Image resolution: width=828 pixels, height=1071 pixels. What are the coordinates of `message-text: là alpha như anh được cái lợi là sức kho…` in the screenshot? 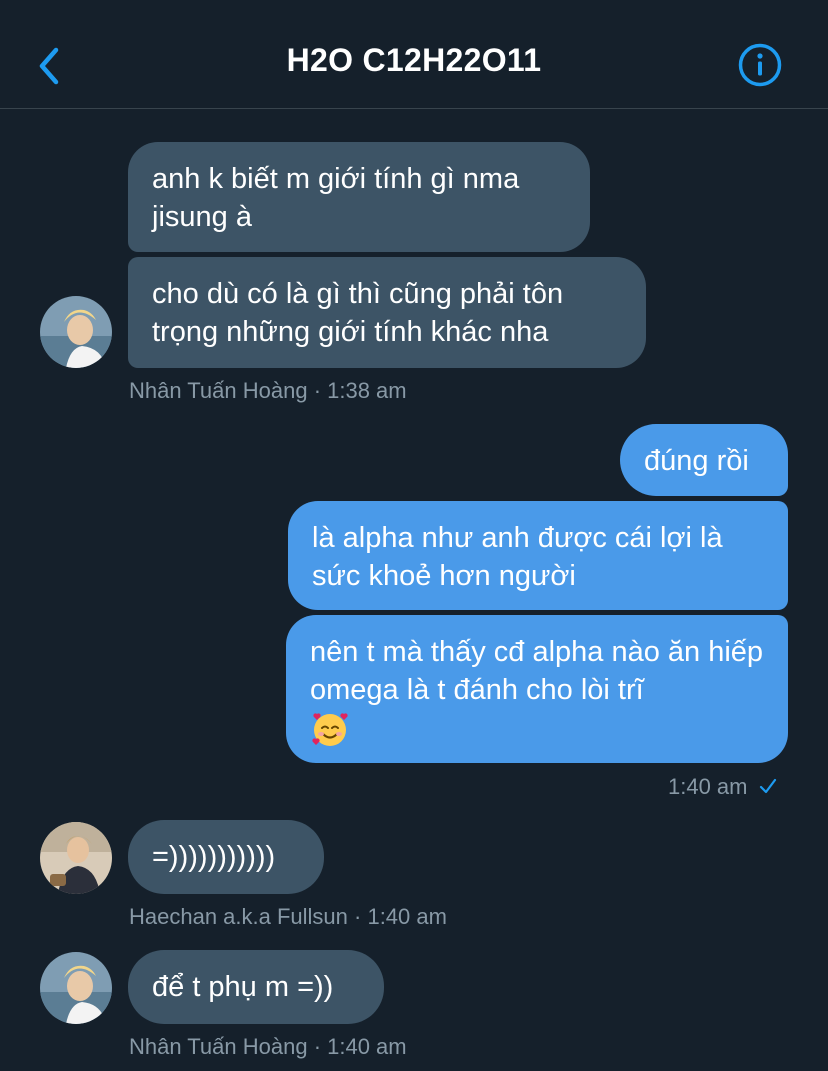 It's located at (517, 557).